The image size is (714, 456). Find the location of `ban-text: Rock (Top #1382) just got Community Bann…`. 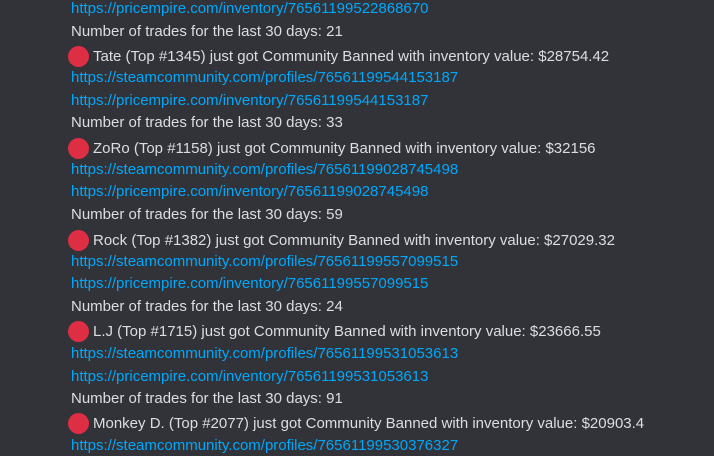

ban-text: Rock (Top #1382) just got Community Bann… is located at coordinates (354, 240).